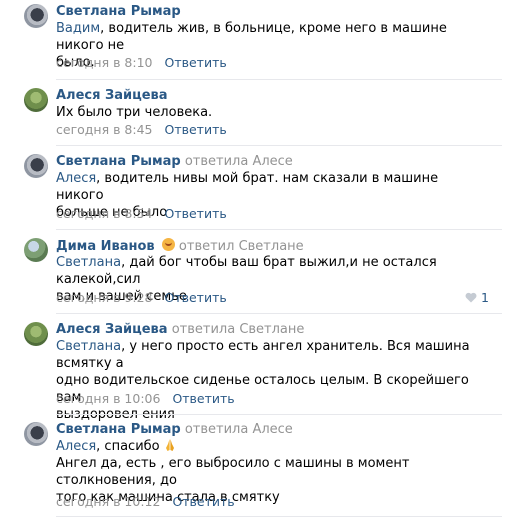 The height and width of the screenshot is (521, 514). I want to click on comment-header: Дима Иванов ответил Светлане, so click(180, 246).